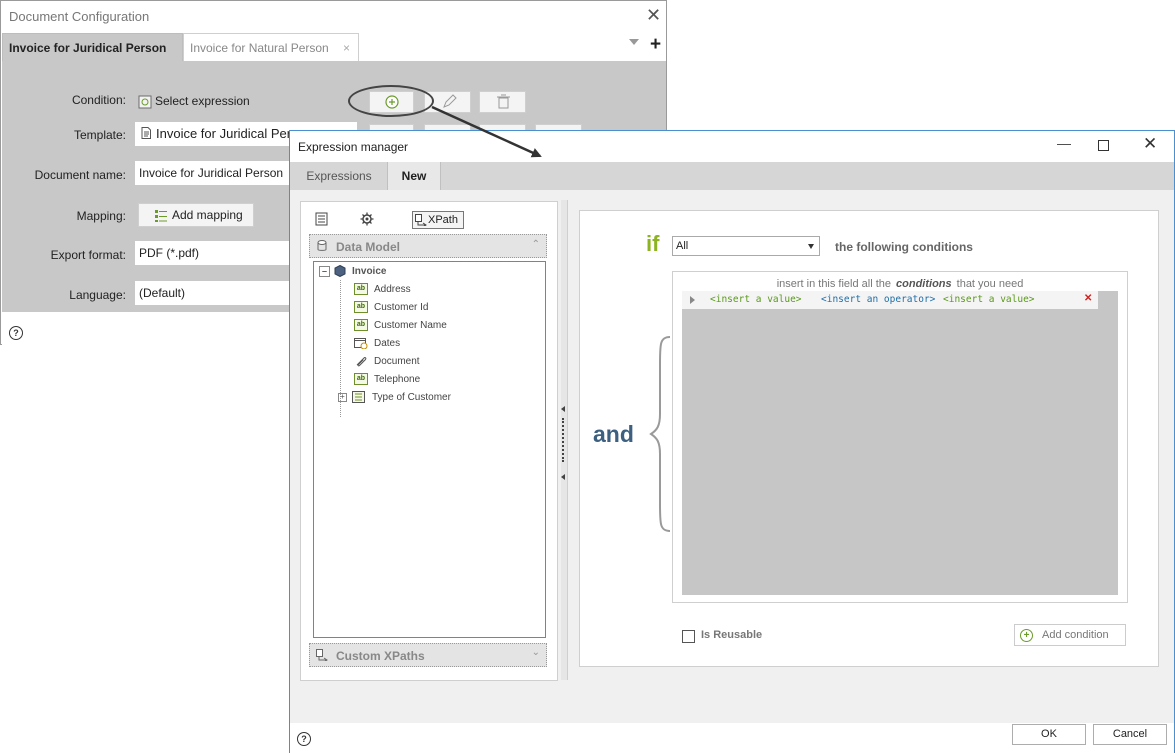 Image resolution: width=1175 pixels, height=753 pixels. Describe the element at coordinates (145, 102) in the screenshot. I see `expression-icon` at that location.